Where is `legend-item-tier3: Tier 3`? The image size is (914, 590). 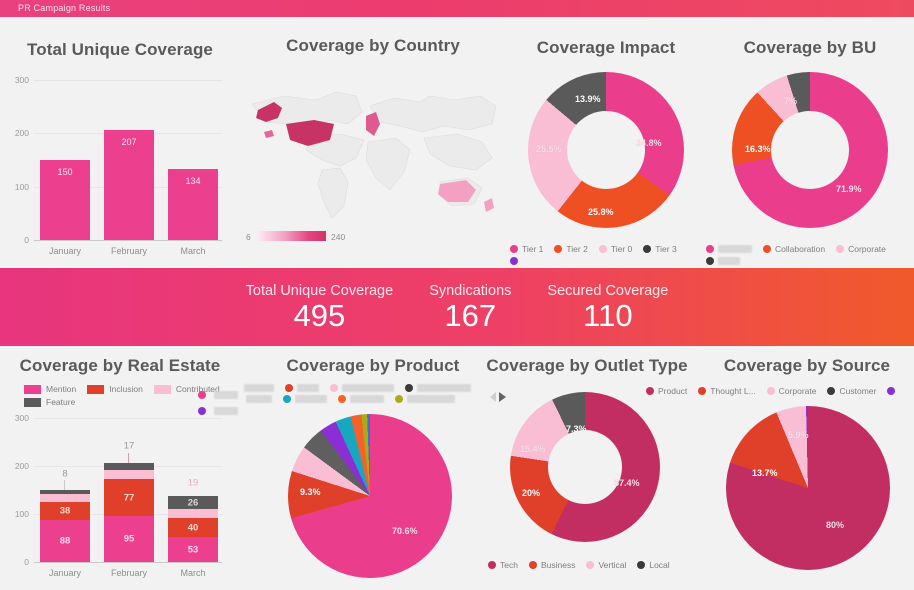 legend-item-tier3: Tier 3 is located at coordinates (660, 249).